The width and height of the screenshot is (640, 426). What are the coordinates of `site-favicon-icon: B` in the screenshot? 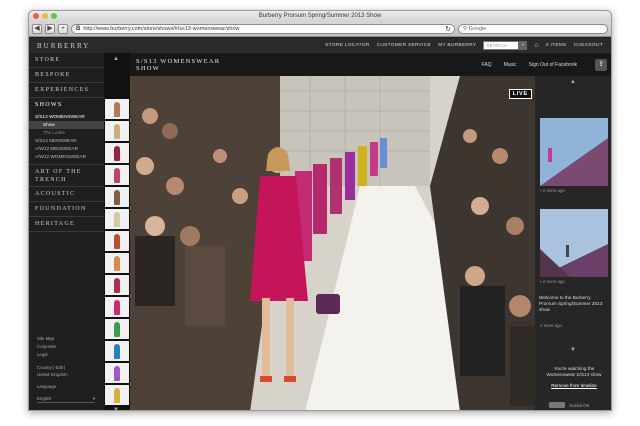 It's located at (78, 28).